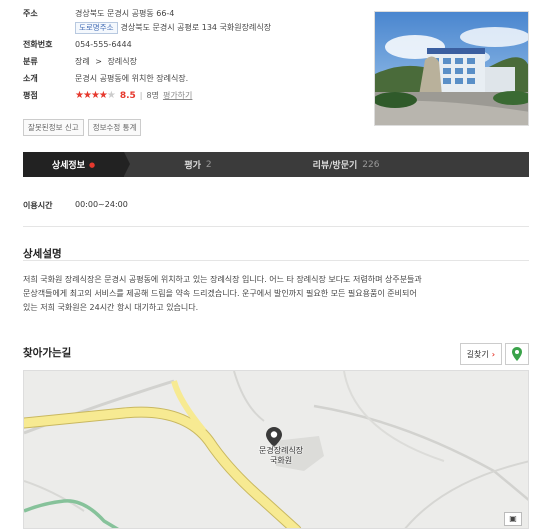 The height and width of the screenshot is (529, 550). What do you see at coordinates (127, 96) in the screenshot?
I see `rating-score: 8.5` at bounding box center [127, 96].